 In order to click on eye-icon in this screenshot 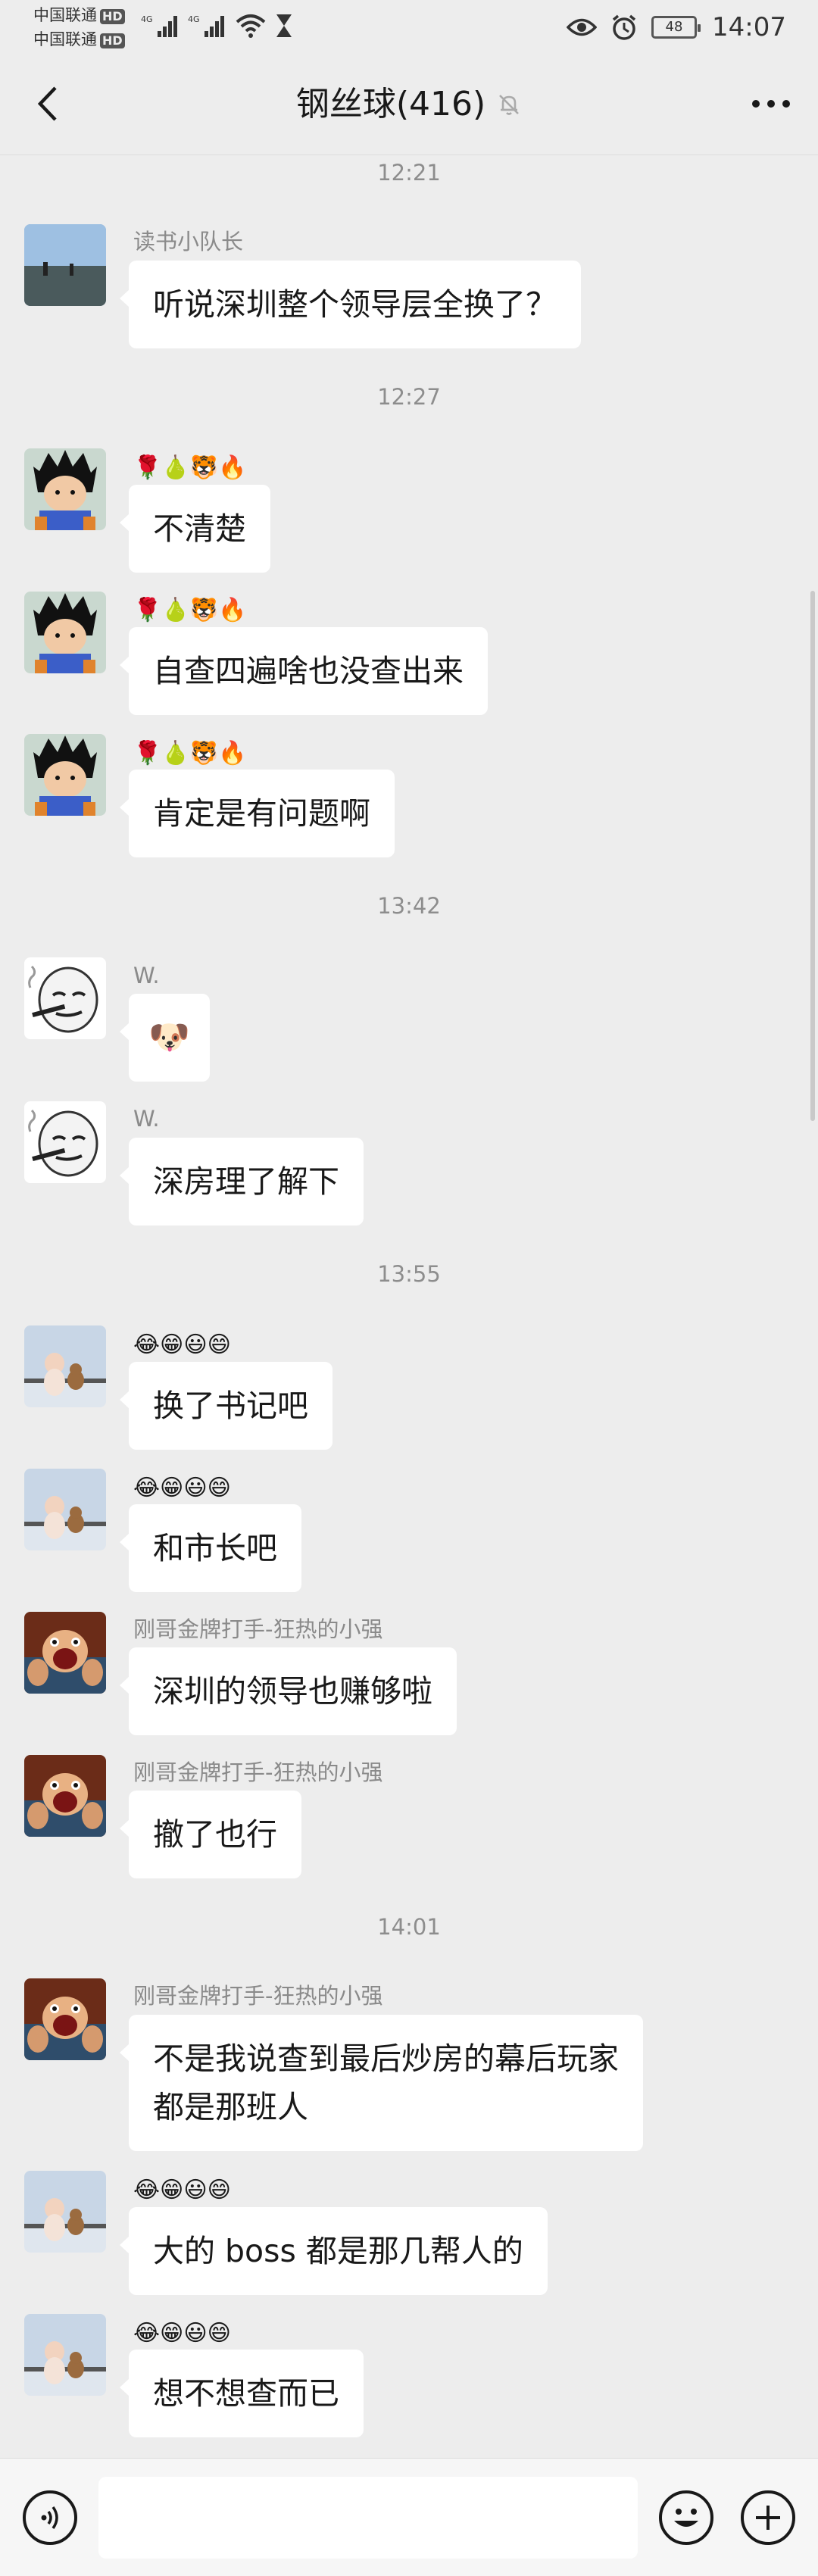, I will do `click(582, 27)`.